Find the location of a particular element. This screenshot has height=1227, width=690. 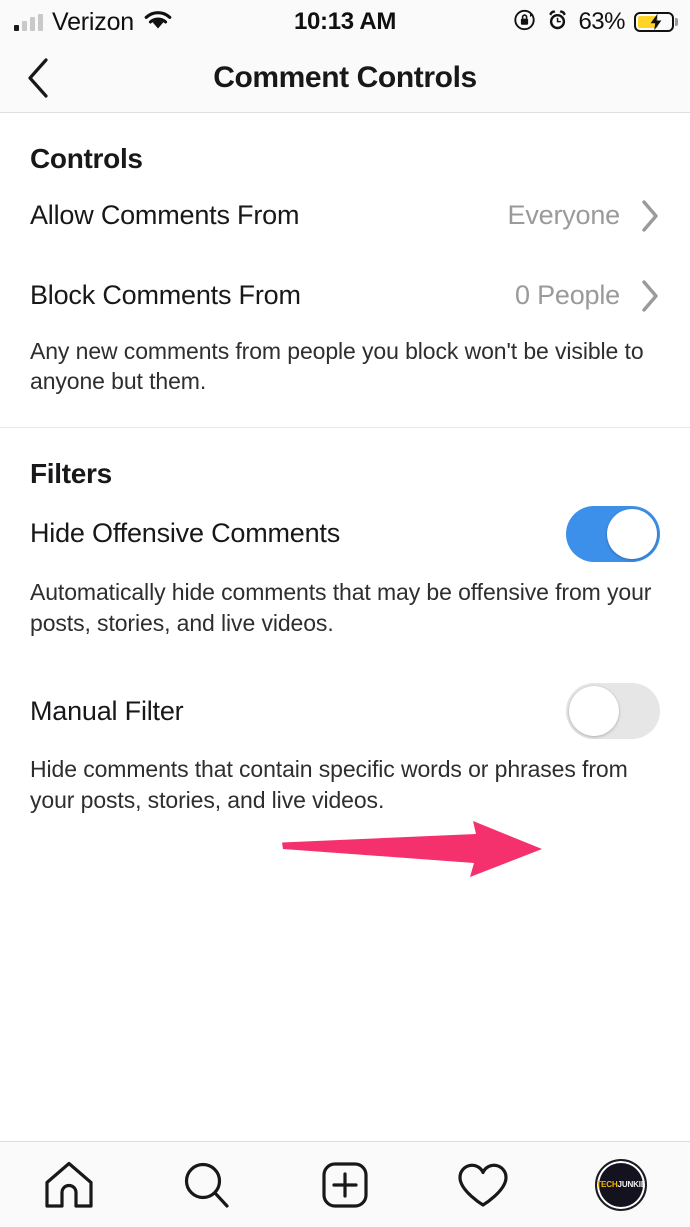

row-label: Manual Filter is located at coordinates (107, 710).